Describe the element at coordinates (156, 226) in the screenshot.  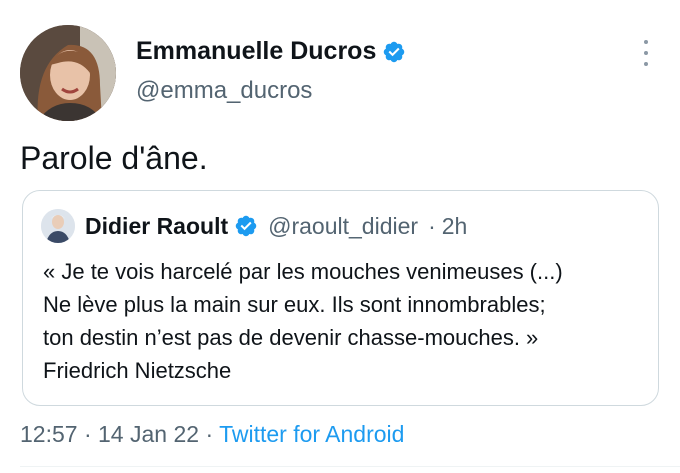
I see `quoted-author-name: Didier Raoult` at that location.